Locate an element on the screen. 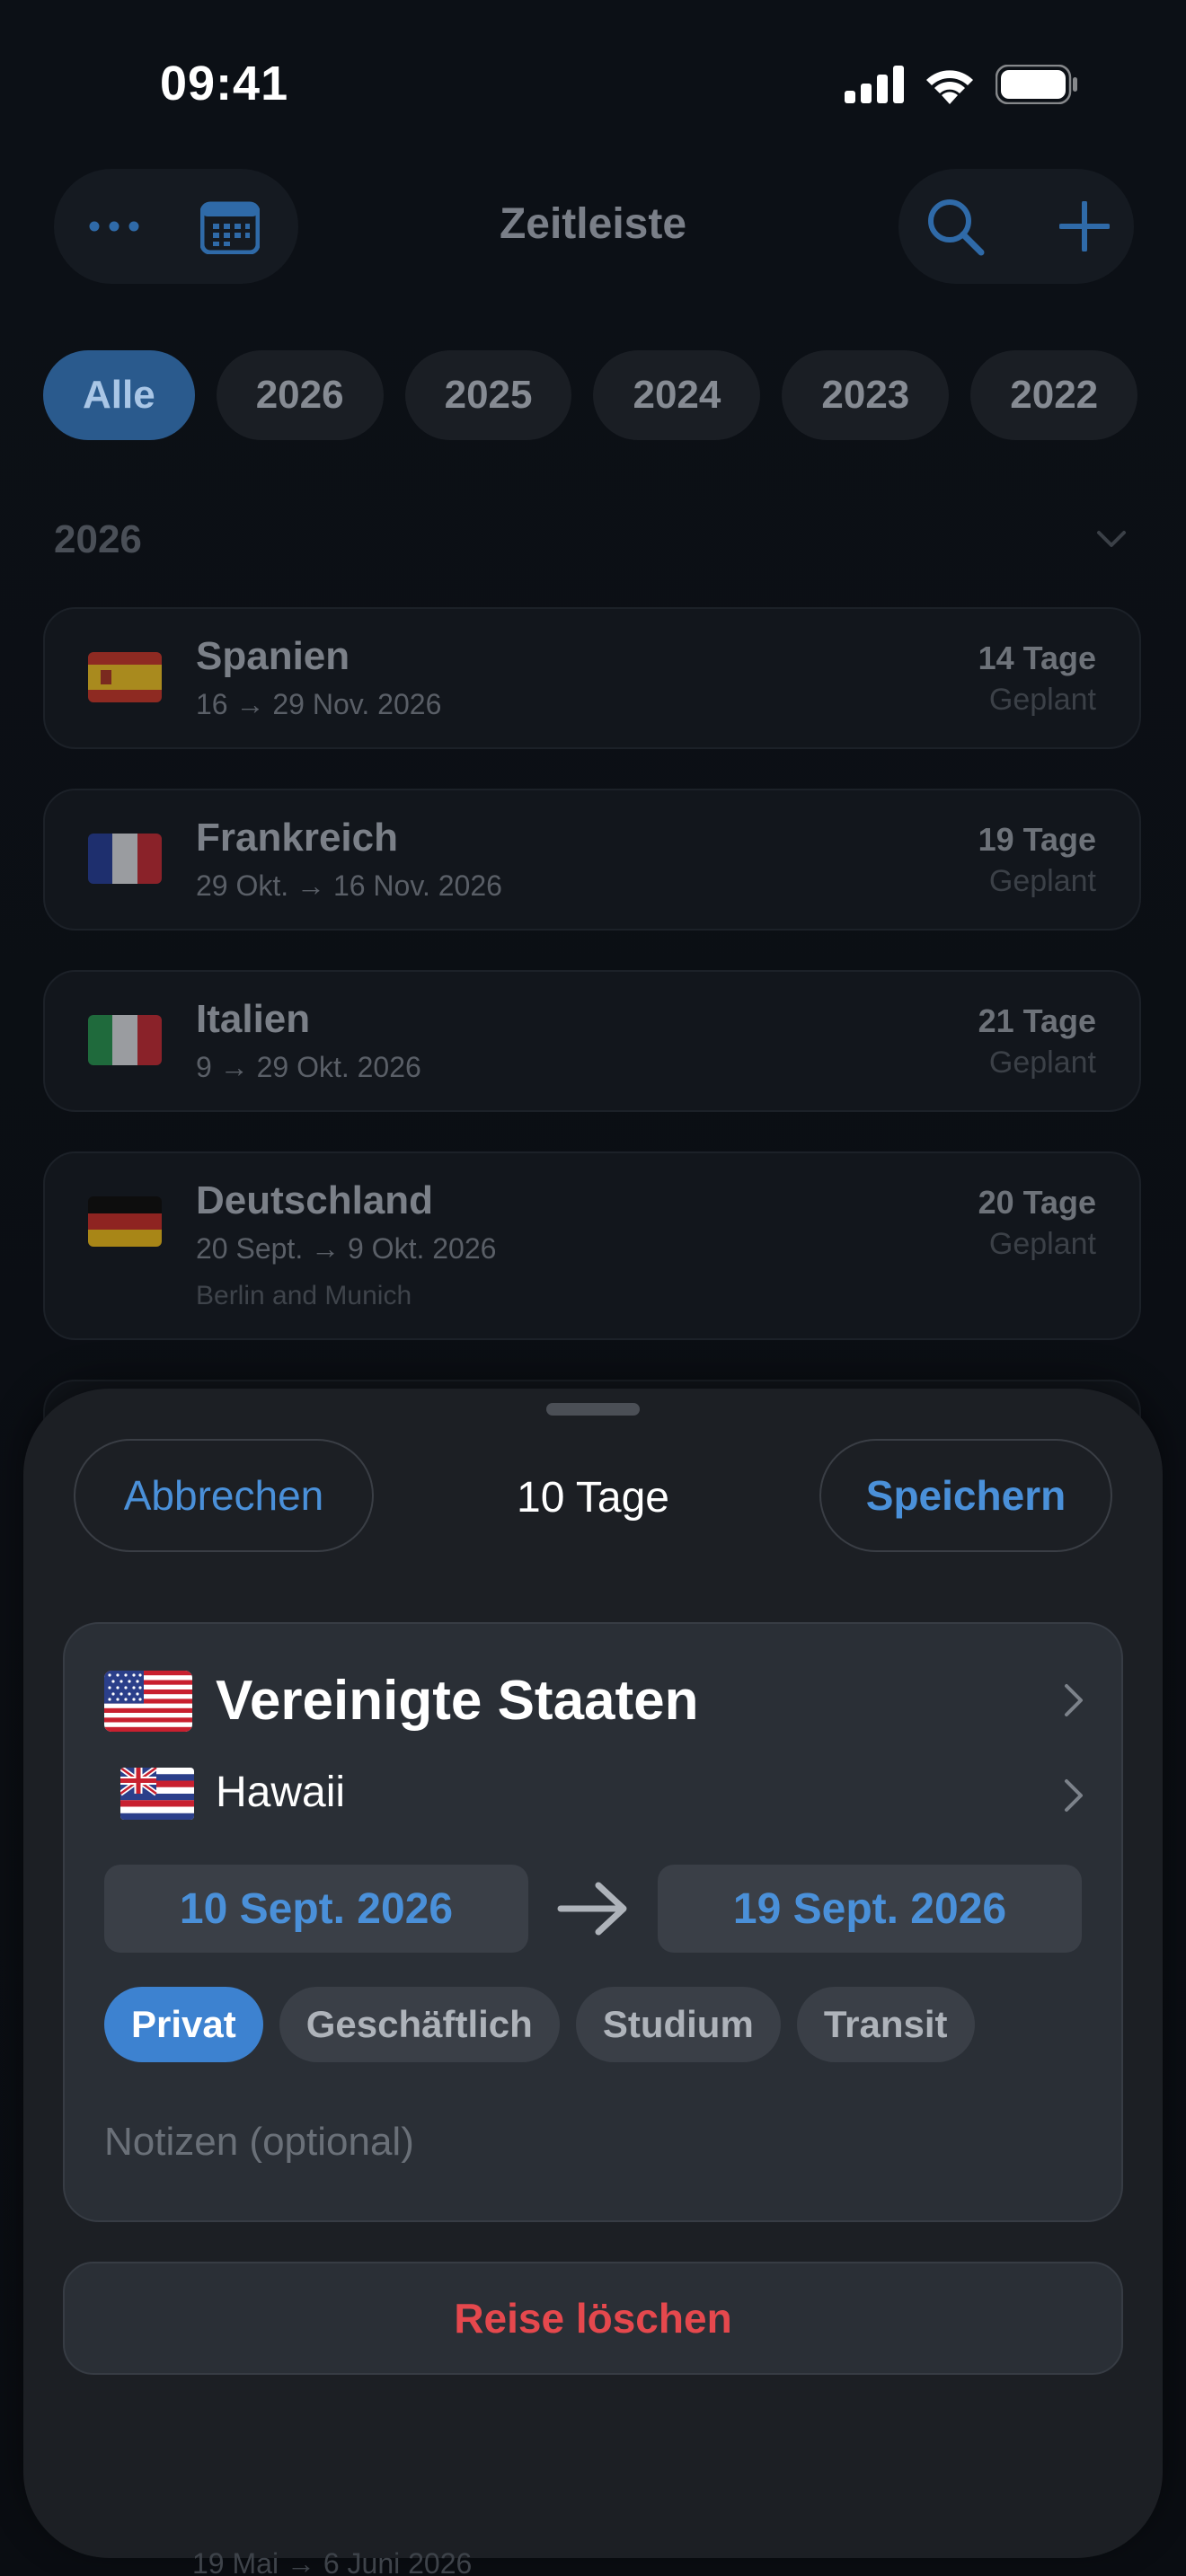 The height and width of the screenshot is (2576, 1186). cellular-signal-icon is located at coordinates (874, 84).